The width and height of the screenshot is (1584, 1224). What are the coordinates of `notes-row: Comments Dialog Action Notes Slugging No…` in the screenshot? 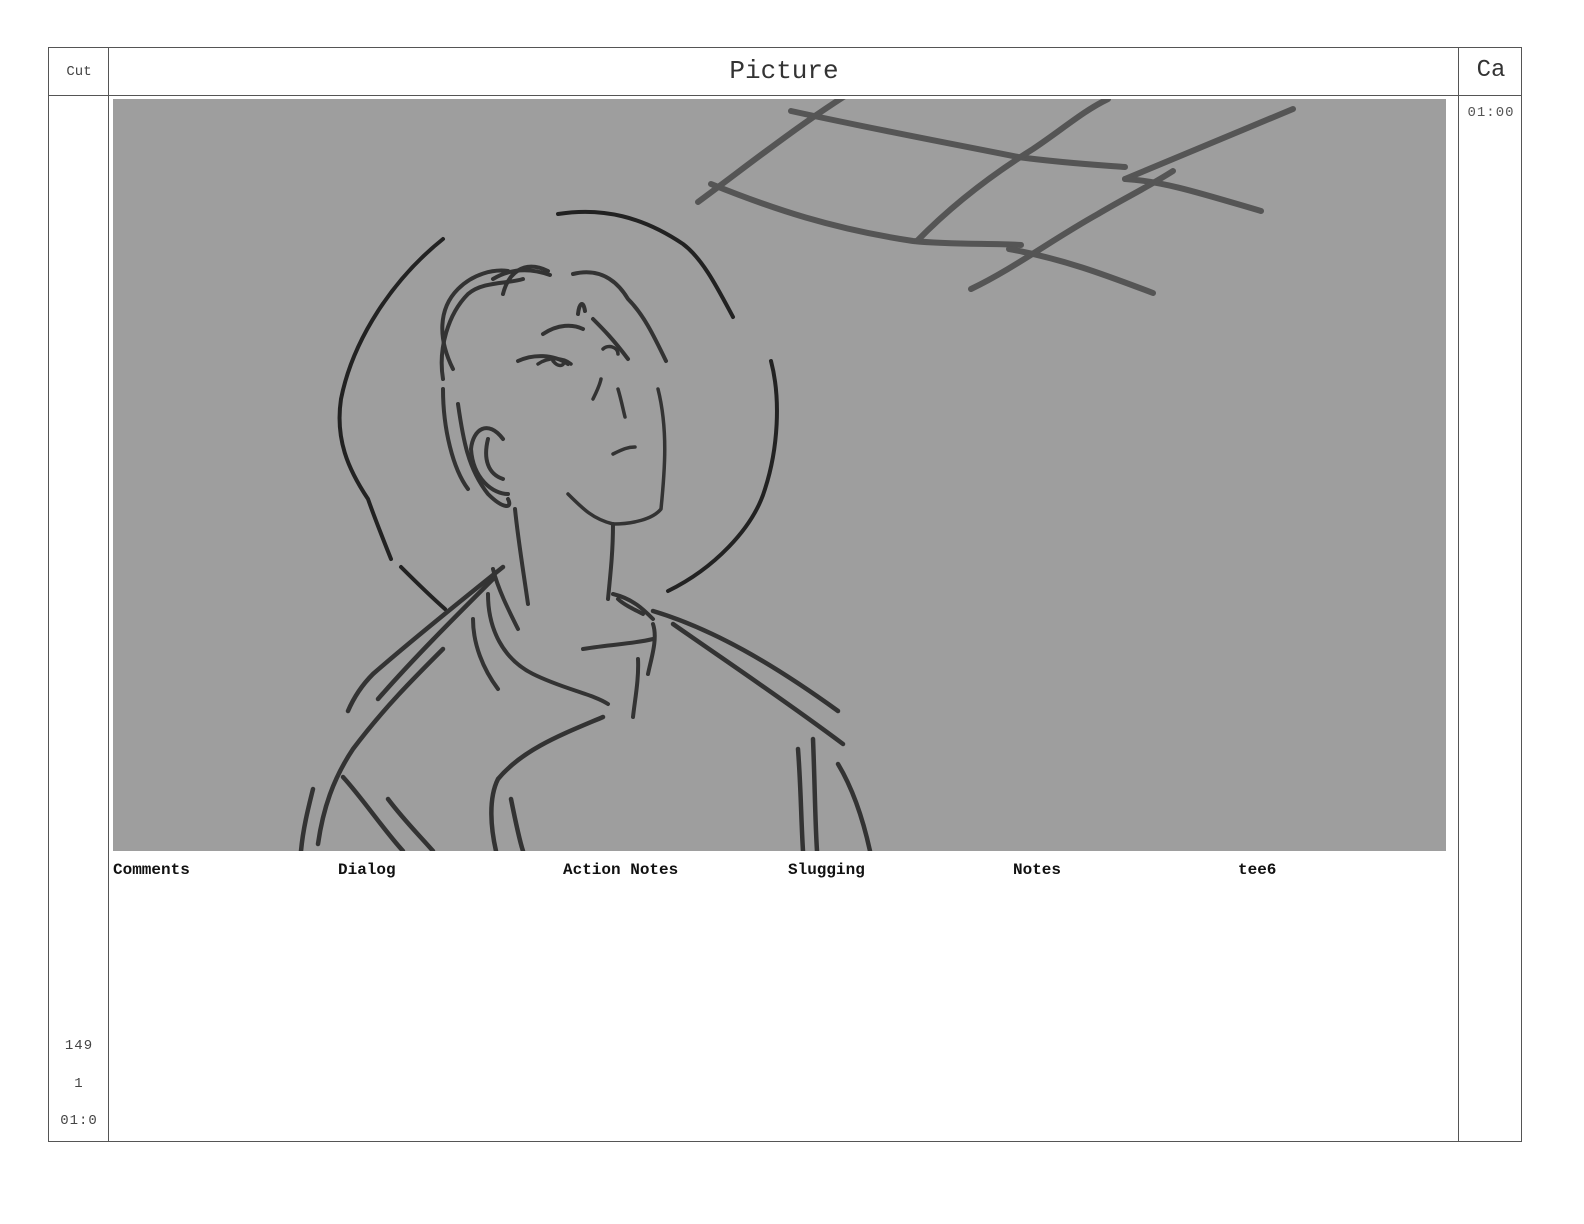 It's located at (783, 872).